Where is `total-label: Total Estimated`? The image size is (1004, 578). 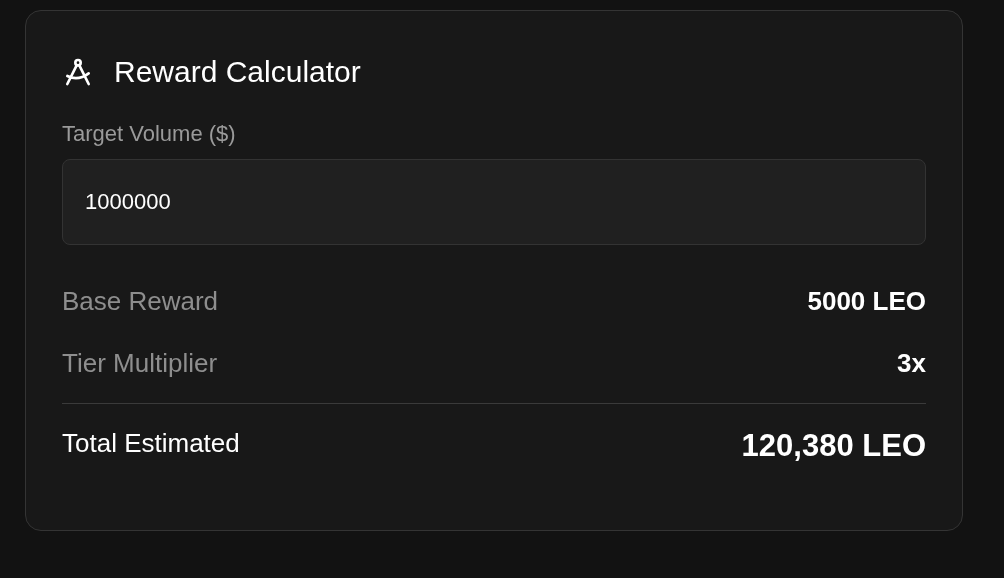 total-label: Total Estimated is located at coordinates (151, 443).